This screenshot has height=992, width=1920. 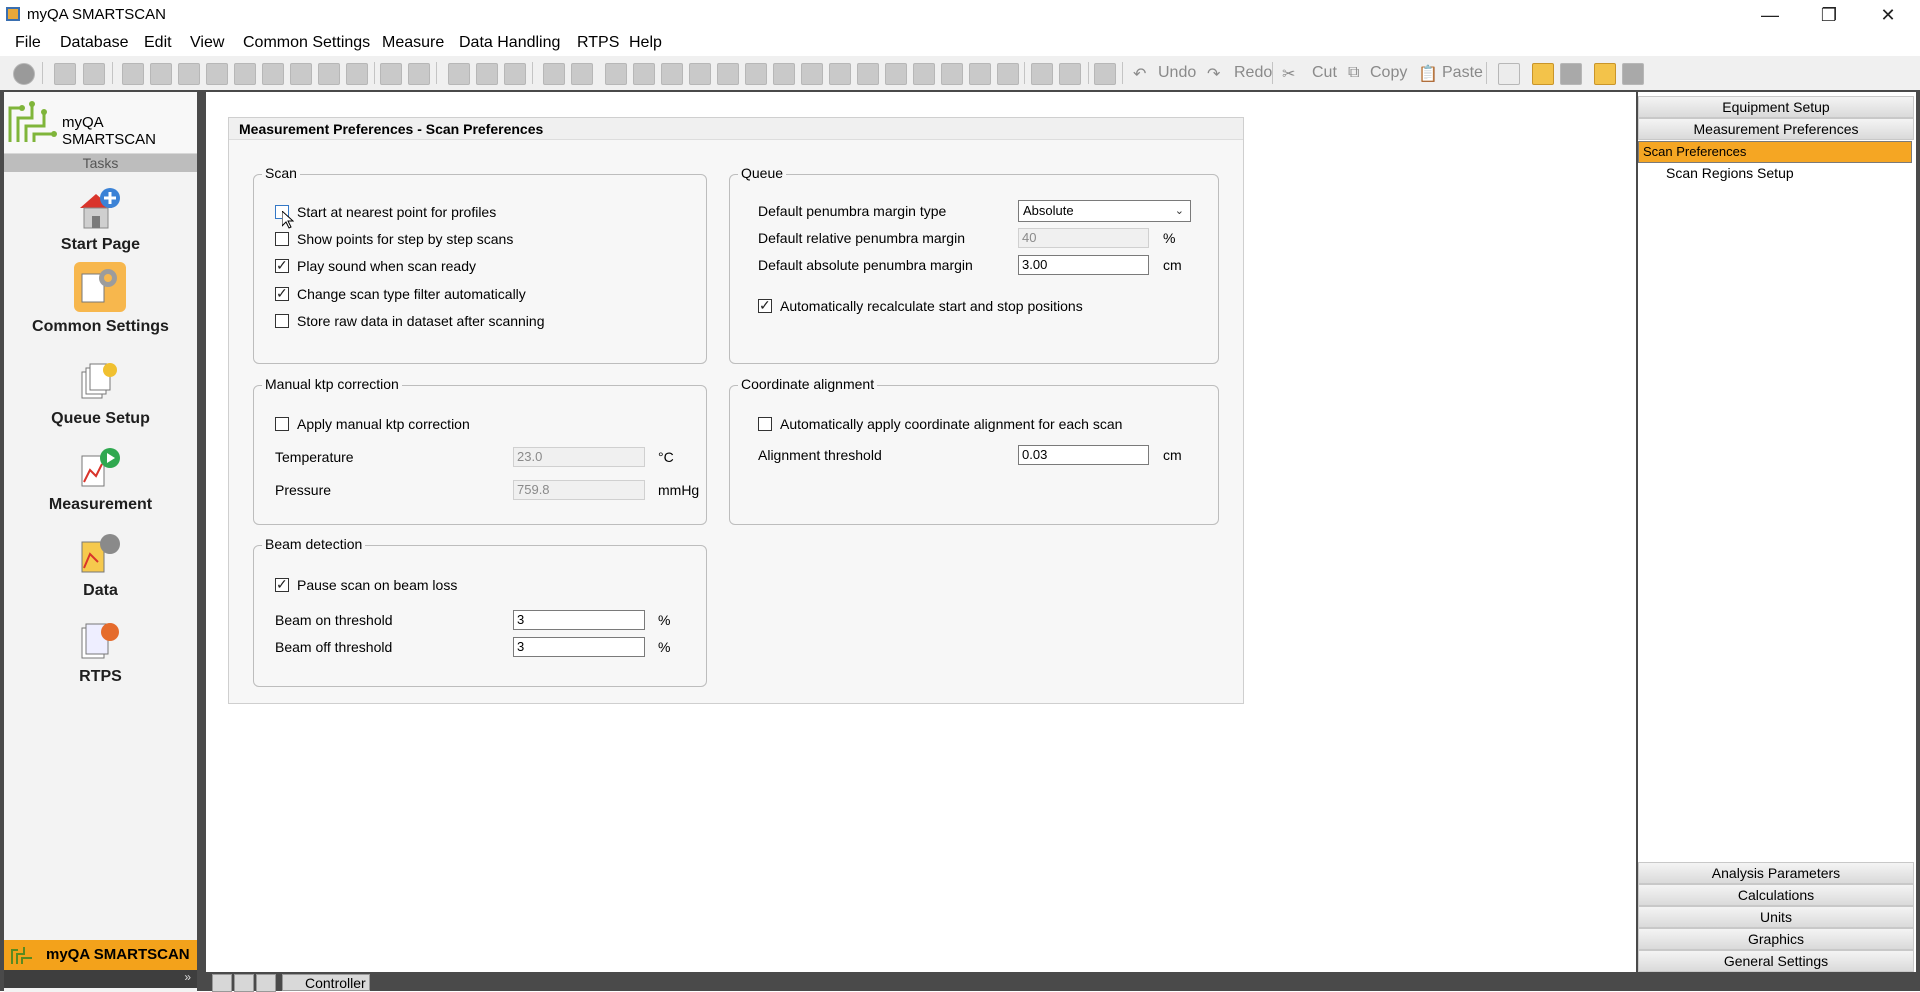 I want to click on scan-in-icon, so click(x=161, y=74).